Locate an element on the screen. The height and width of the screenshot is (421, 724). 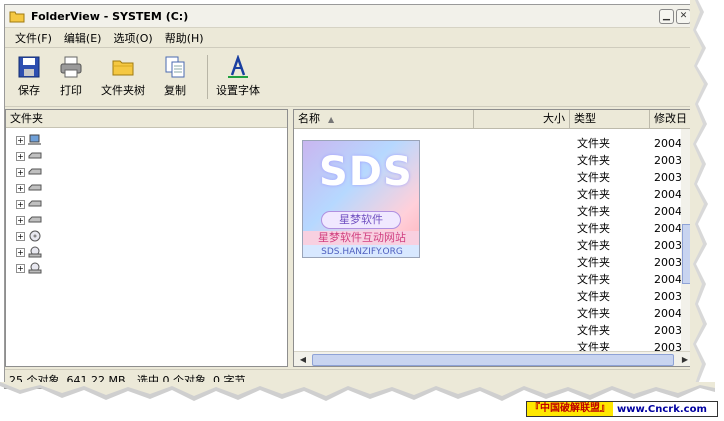
toolbar: 保存 打印 文件夹树 复制 设置字体 is located at coordinates (349, 78).